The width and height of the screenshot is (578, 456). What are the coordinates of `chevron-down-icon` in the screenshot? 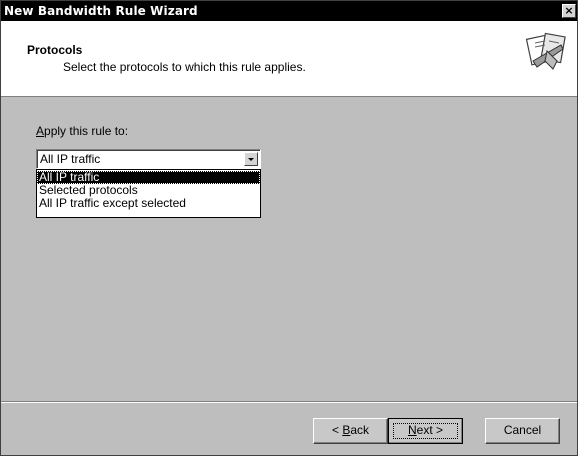 It's located at (251, 159).